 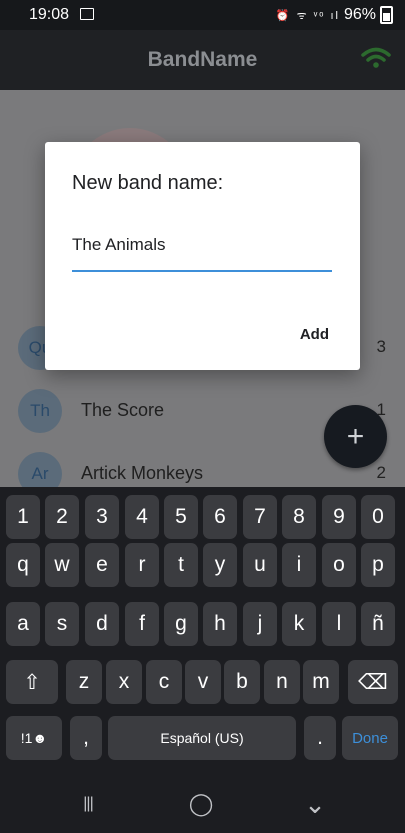 I want to click on status-bar: 19:08 ⏰ ᯤ ᵛᵒ ıl 96%, so click(x=202, y=15).